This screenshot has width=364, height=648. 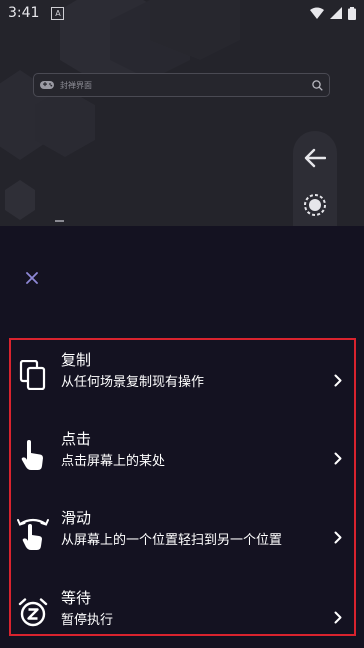 What do you see at coordinates (132, 371) in the screenshot?
I see `action-text: 复制 从任何场景复制现有操作` at bounding box center [132, 371].